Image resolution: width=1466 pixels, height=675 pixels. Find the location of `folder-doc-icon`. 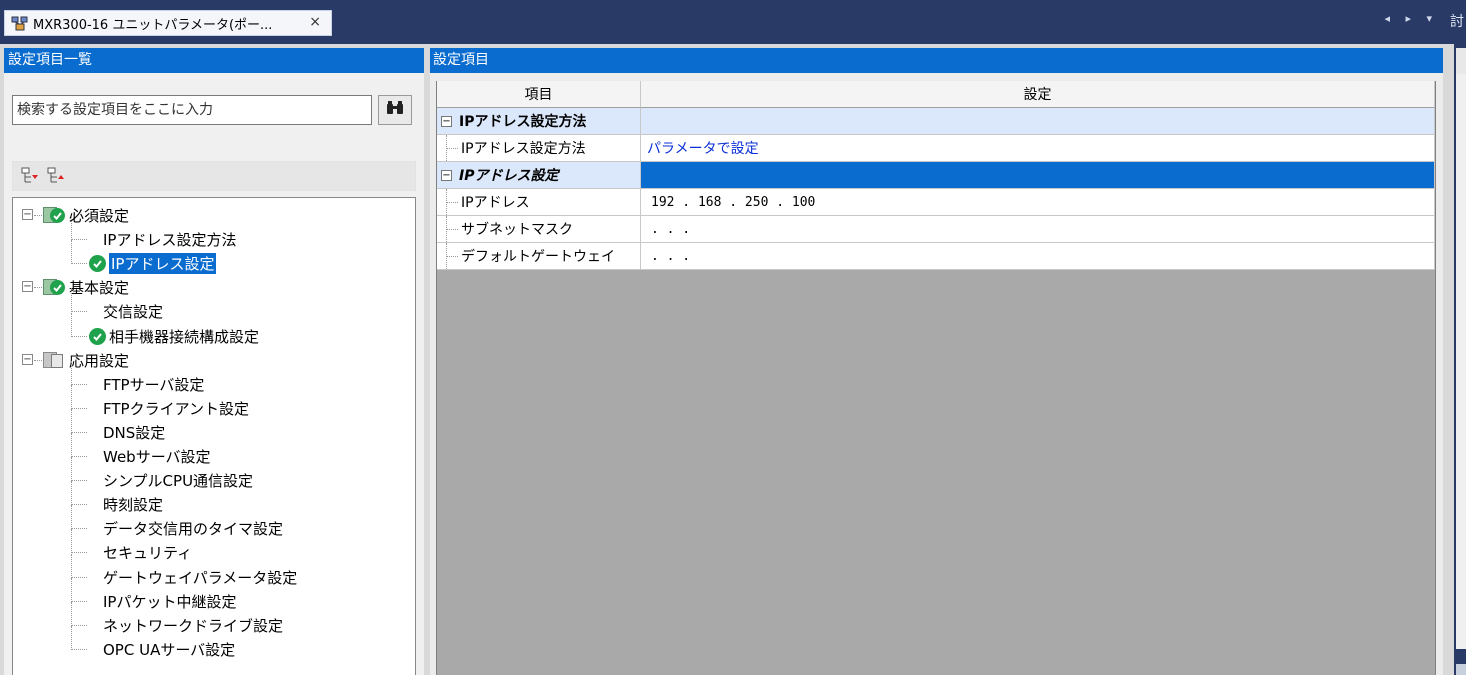

folder-doc-icon is located at coordinates (54, 360).